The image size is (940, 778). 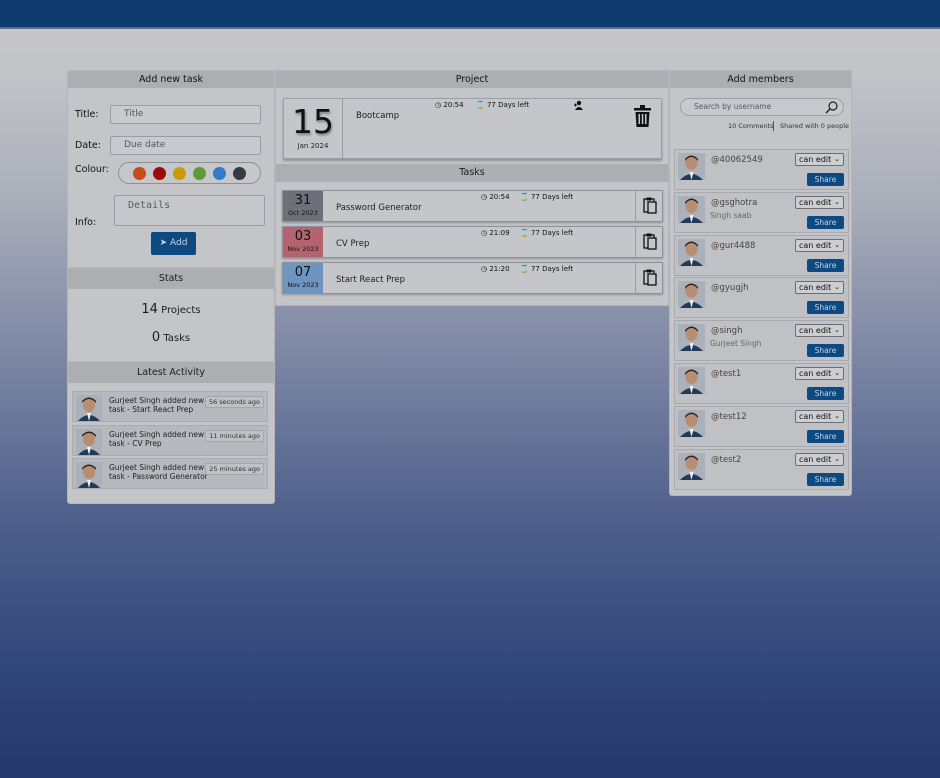 I want to click on task-name: Password Generator, so click(x=379, y=208).